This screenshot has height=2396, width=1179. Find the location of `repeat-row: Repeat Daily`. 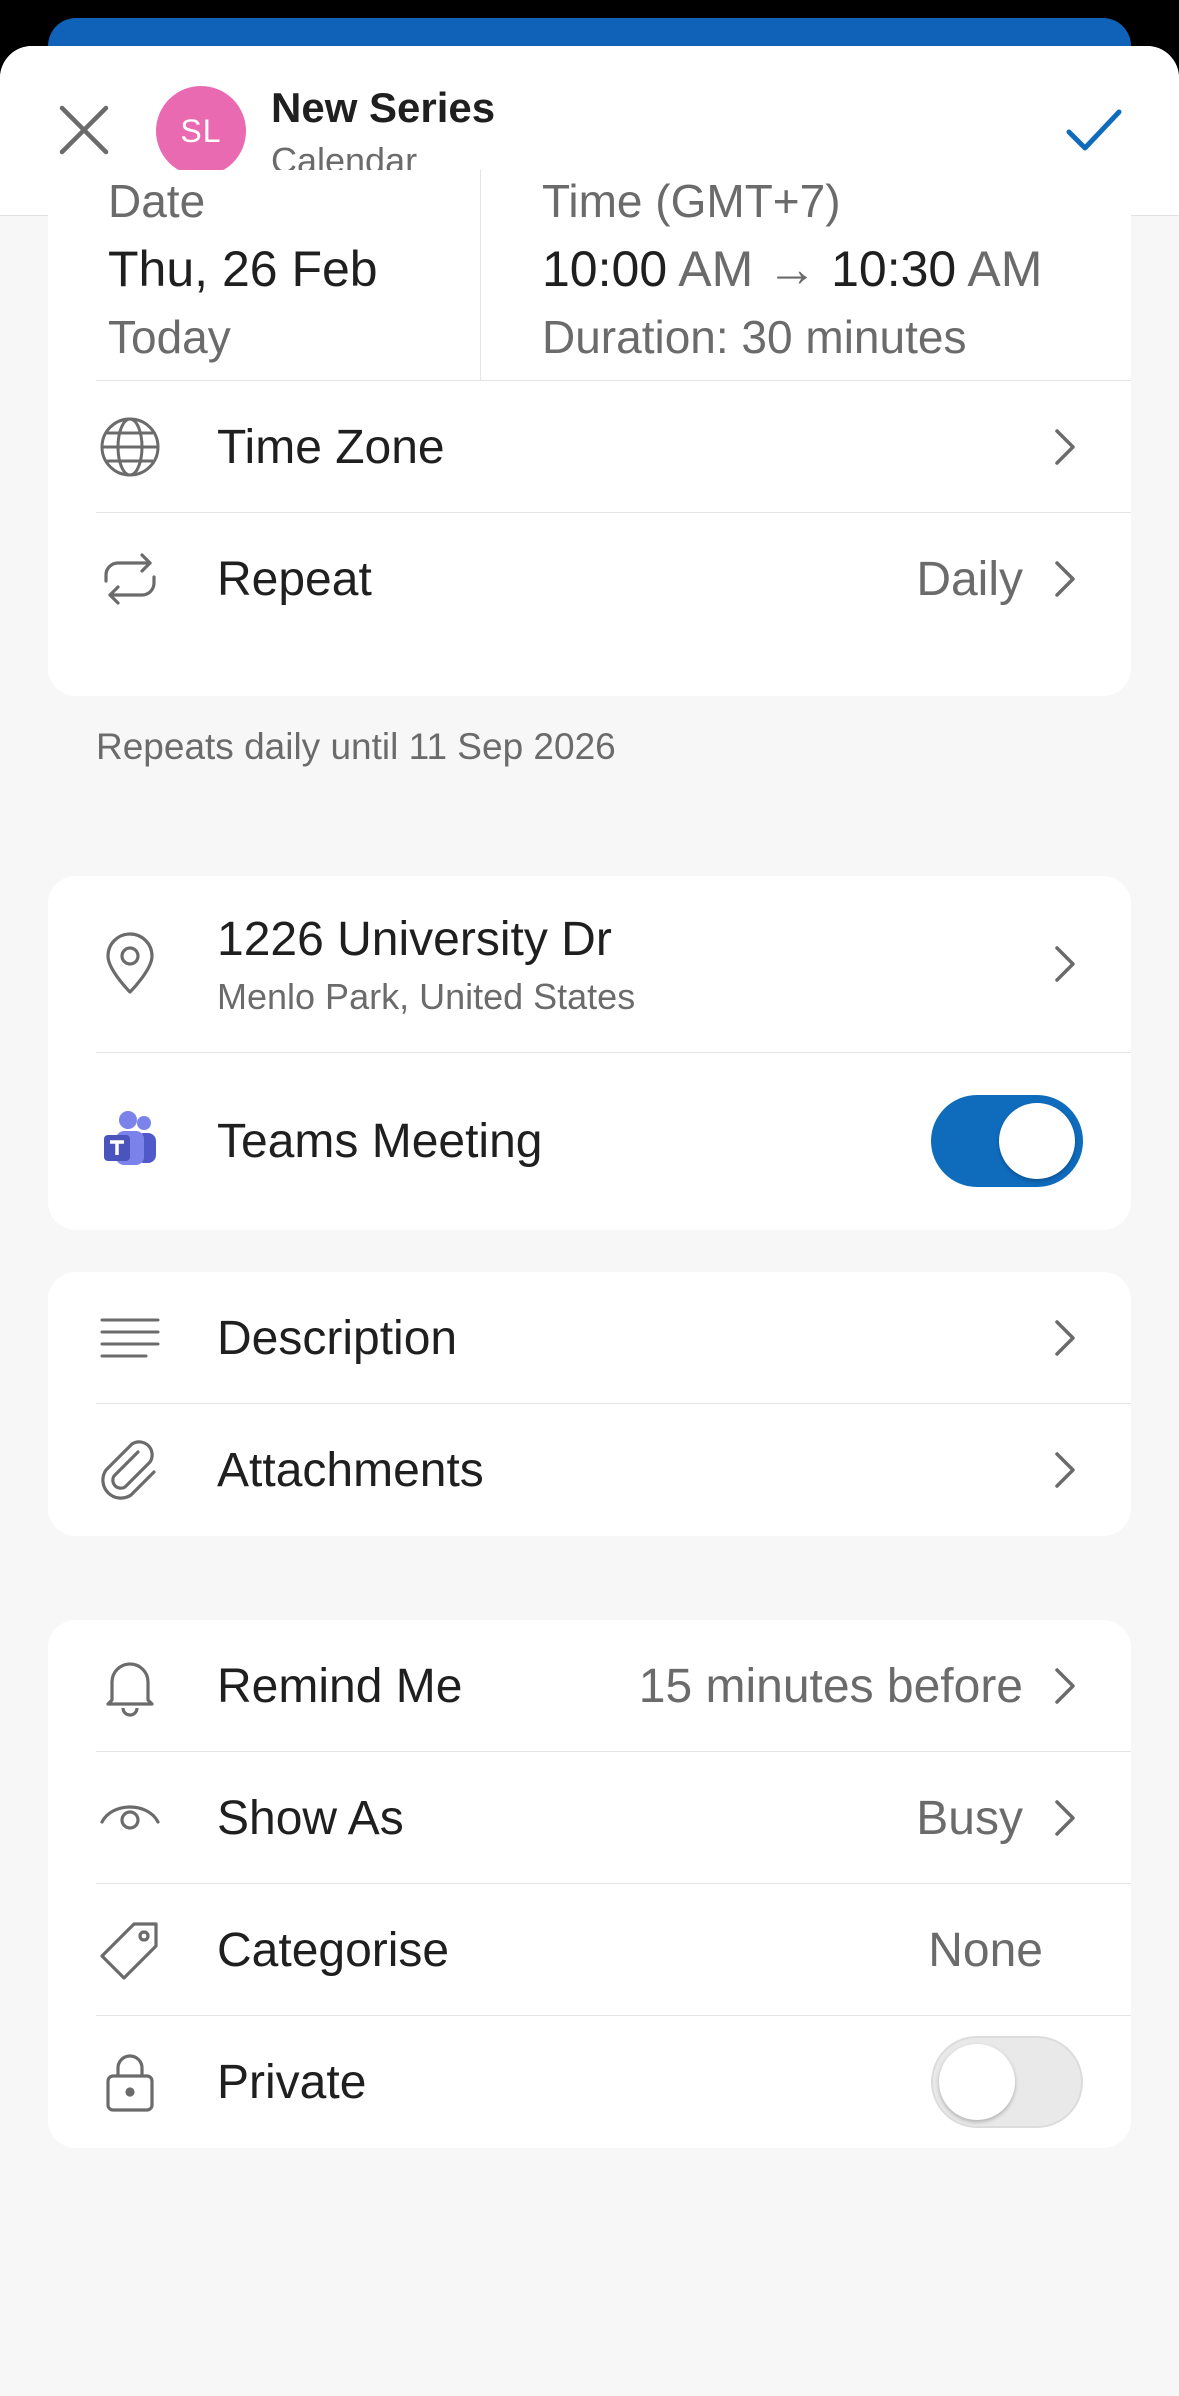

repeat-row: Repeat Daily is located at coordinates (589, 579).